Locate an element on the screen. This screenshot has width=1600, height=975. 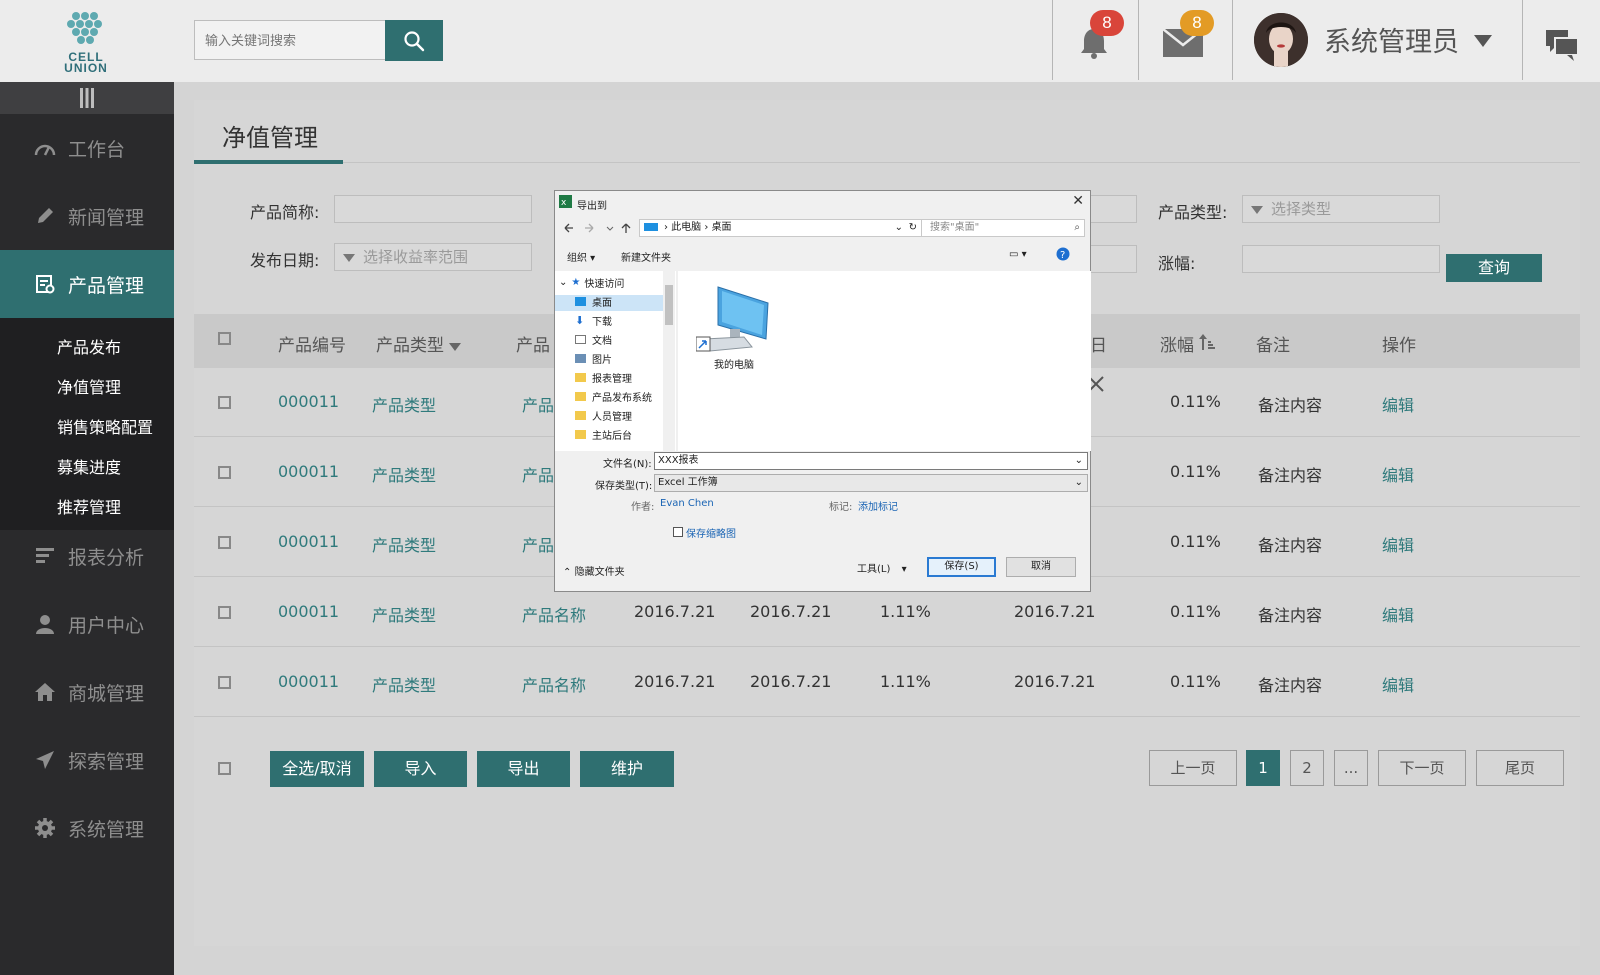
organize-menu: 组织 ▾ is located at coordinates (581, 256).